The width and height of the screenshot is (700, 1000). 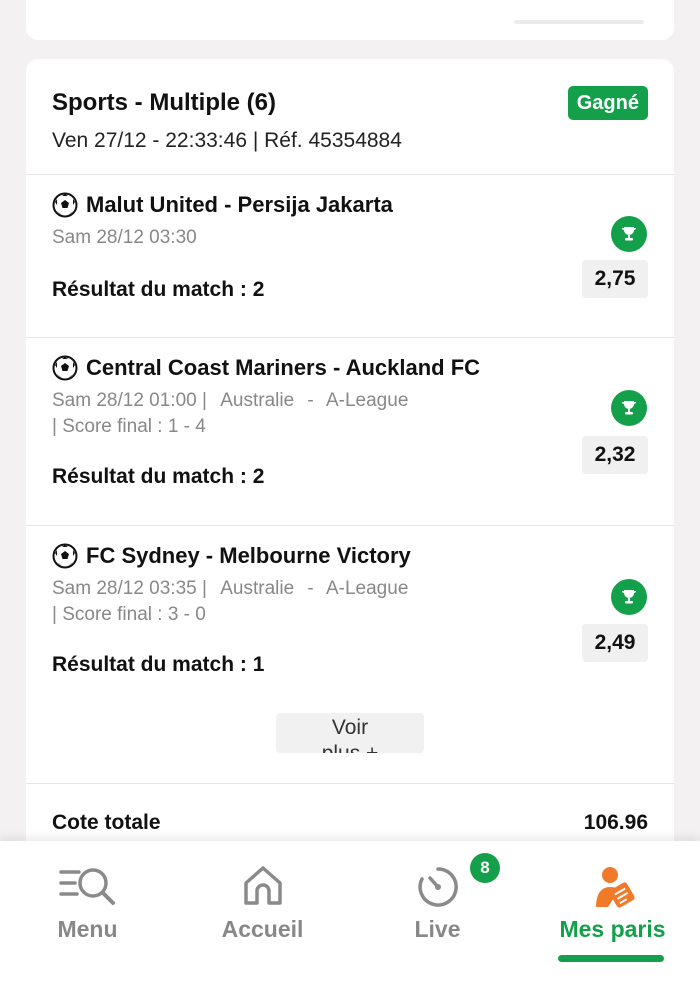 I want to click on selection-title: Central Coast Mariners - Auckland FC, so click(x=266, y=368).